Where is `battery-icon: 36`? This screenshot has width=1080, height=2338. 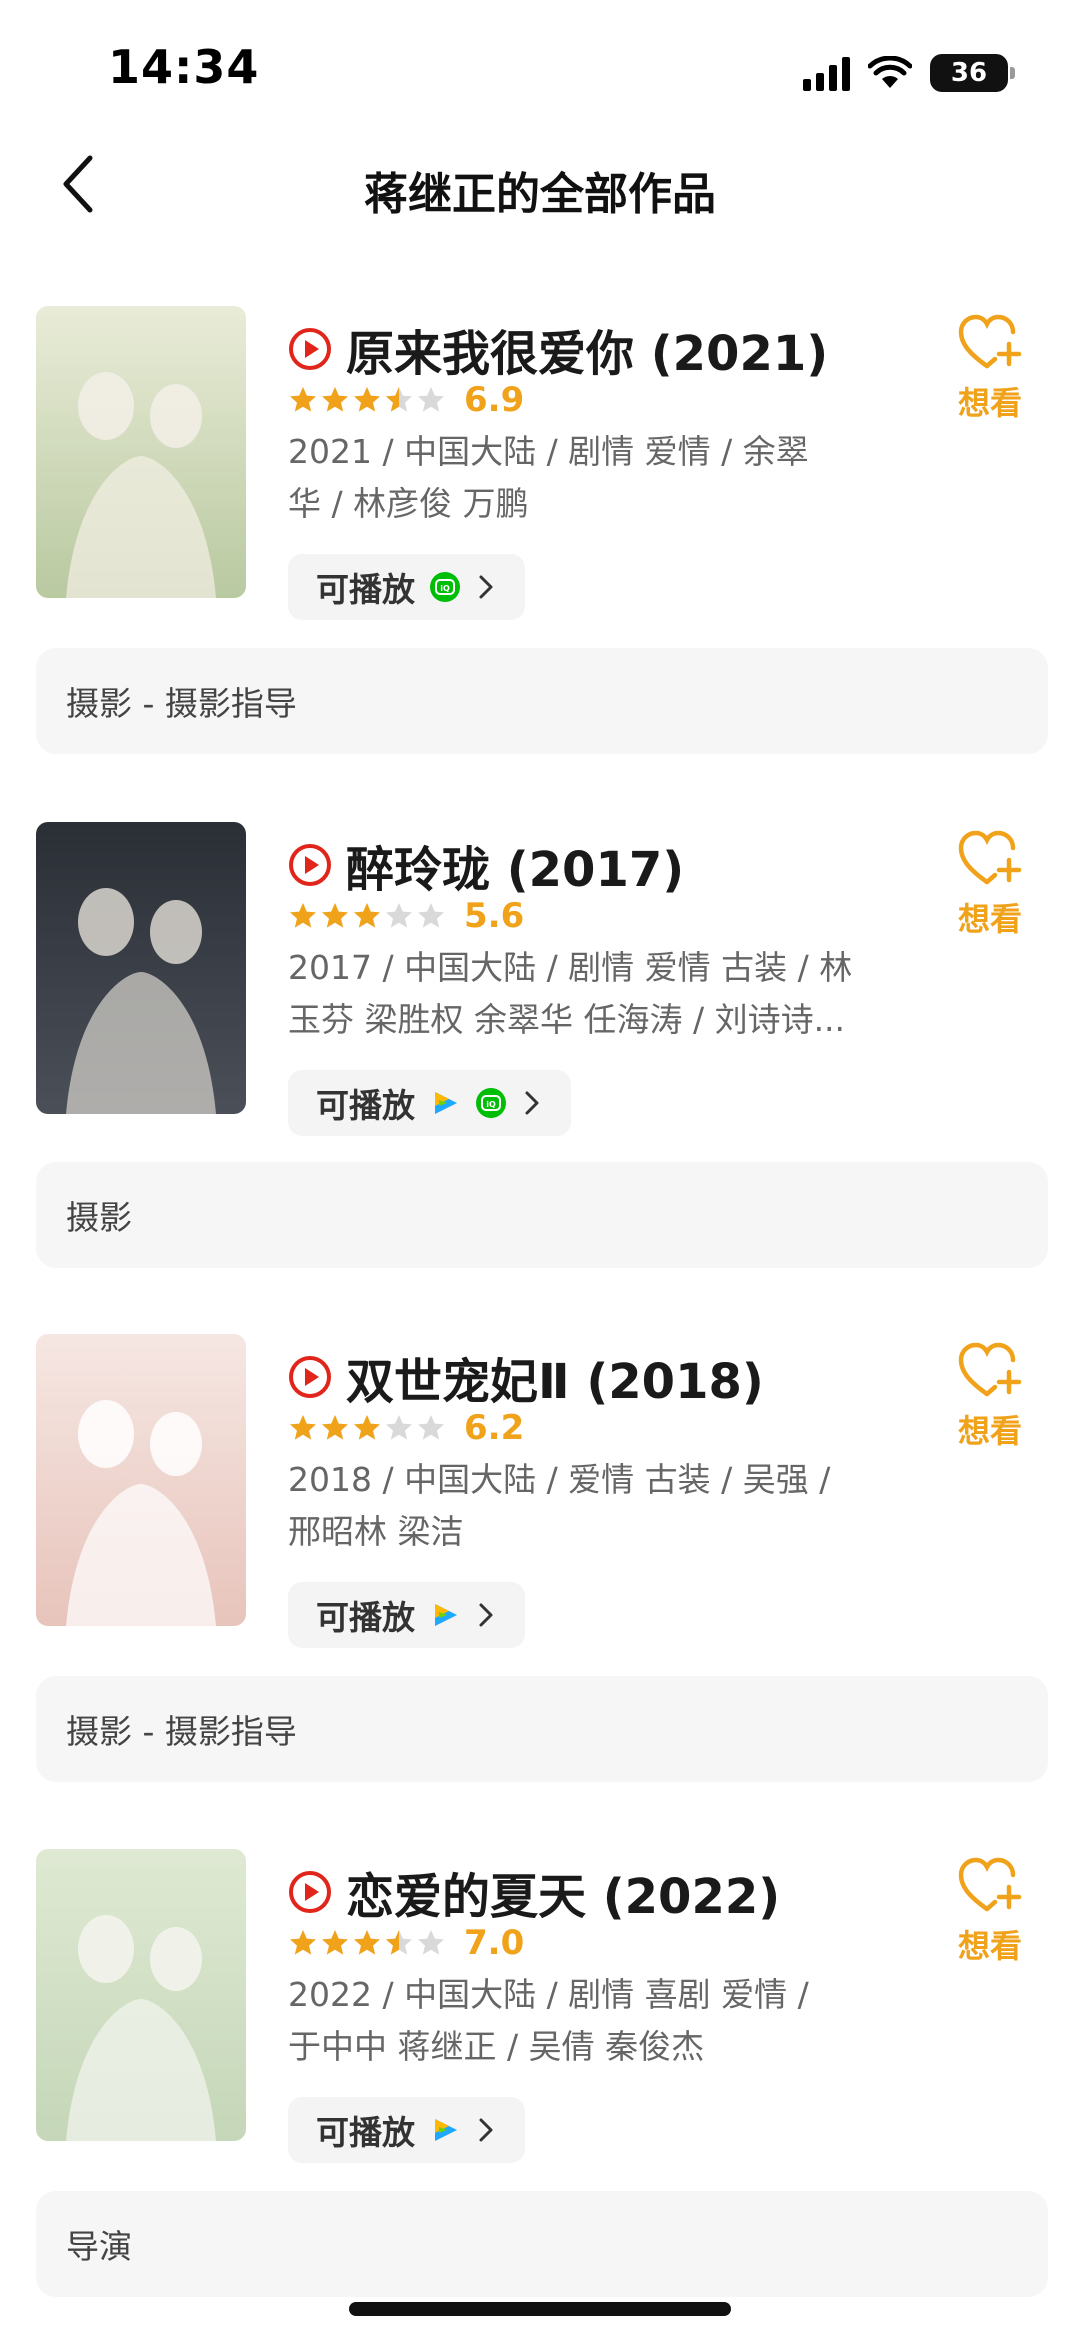
battery-icon: 36 is located at coordinates (972, 73).